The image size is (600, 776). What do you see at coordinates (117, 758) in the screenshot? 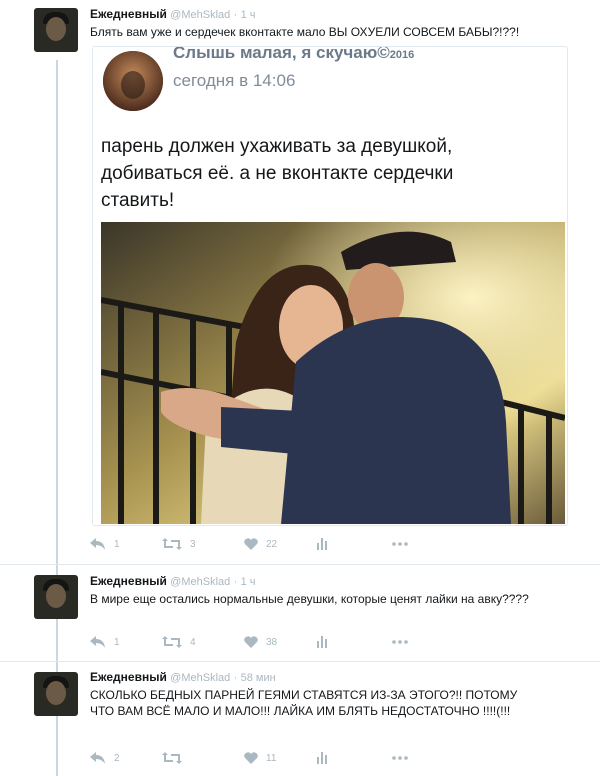
I see `reply-count: 2` at bounding box center [117, 758].